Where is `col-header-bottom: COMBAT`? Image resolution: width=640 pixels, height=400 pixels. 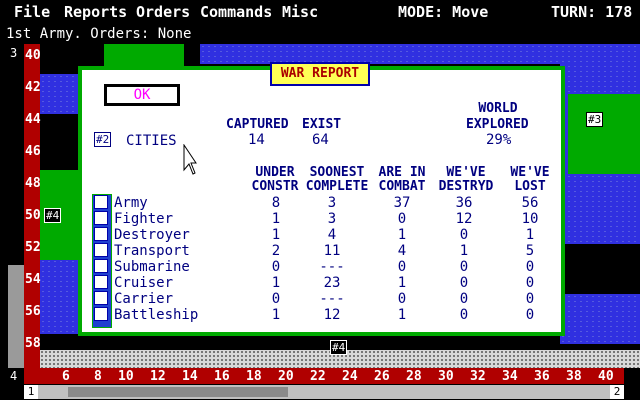 col-header-bottom: COMBAT is located at coordinates (402, 186).